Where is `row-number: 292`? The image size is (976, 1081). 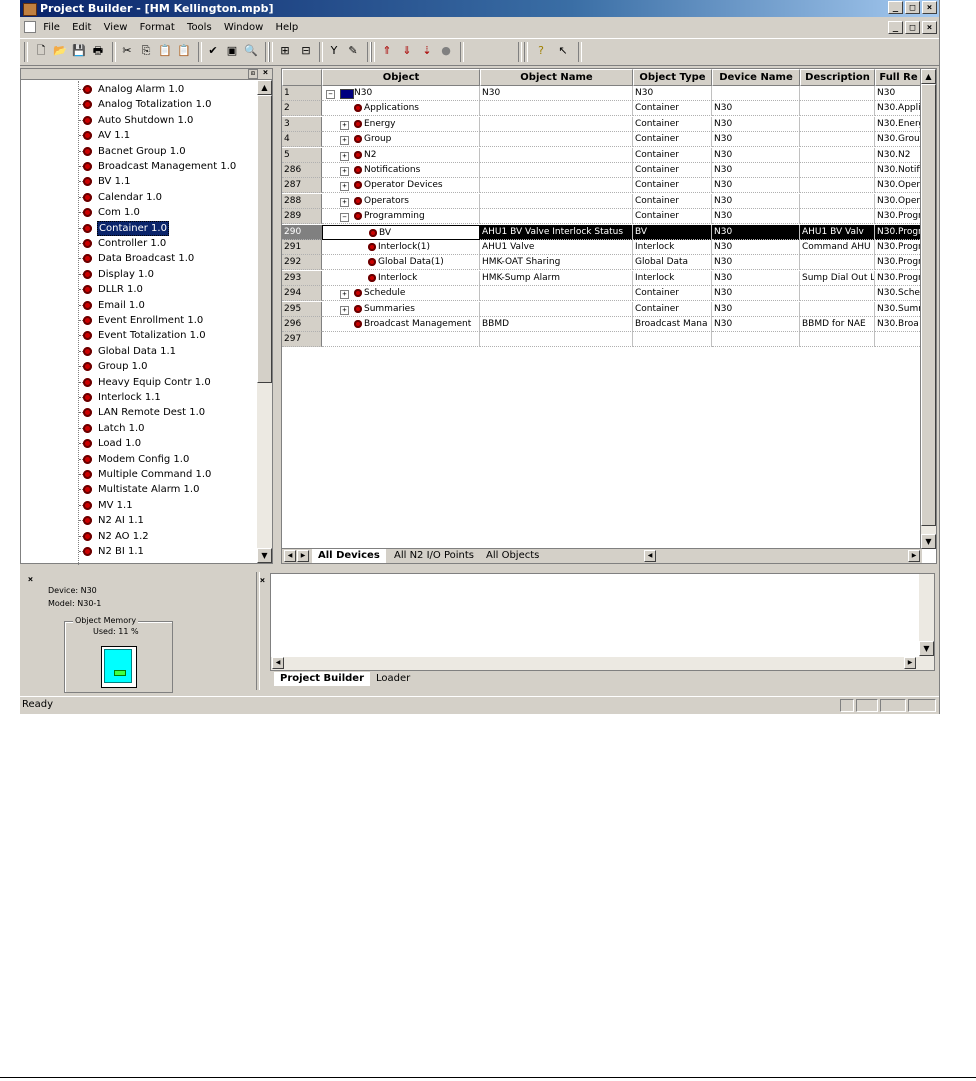 row-number: 292 is located at coordinates (302, 263).